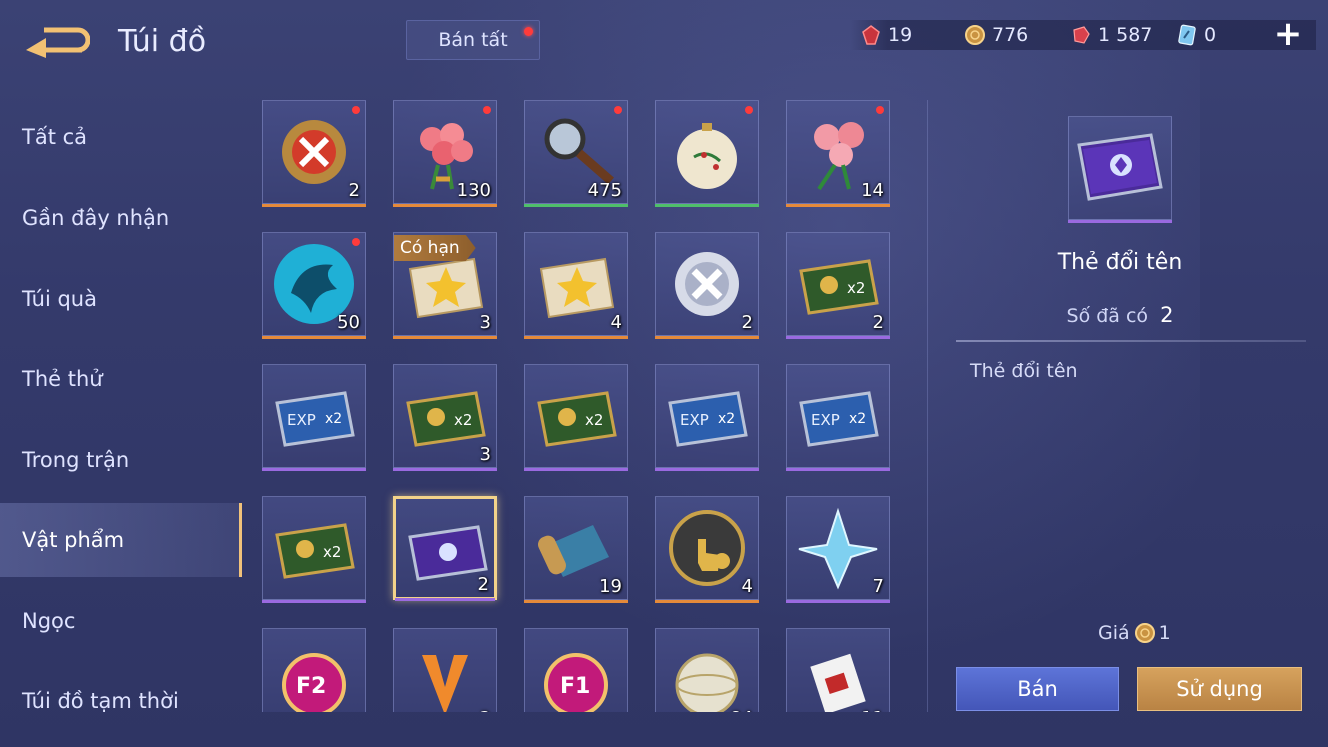 The width and height of the screenshot is (1328, 747). Describe the element at coordinates (445, 548) in the screenshot. I see `rename-card-item: 2` at that location.